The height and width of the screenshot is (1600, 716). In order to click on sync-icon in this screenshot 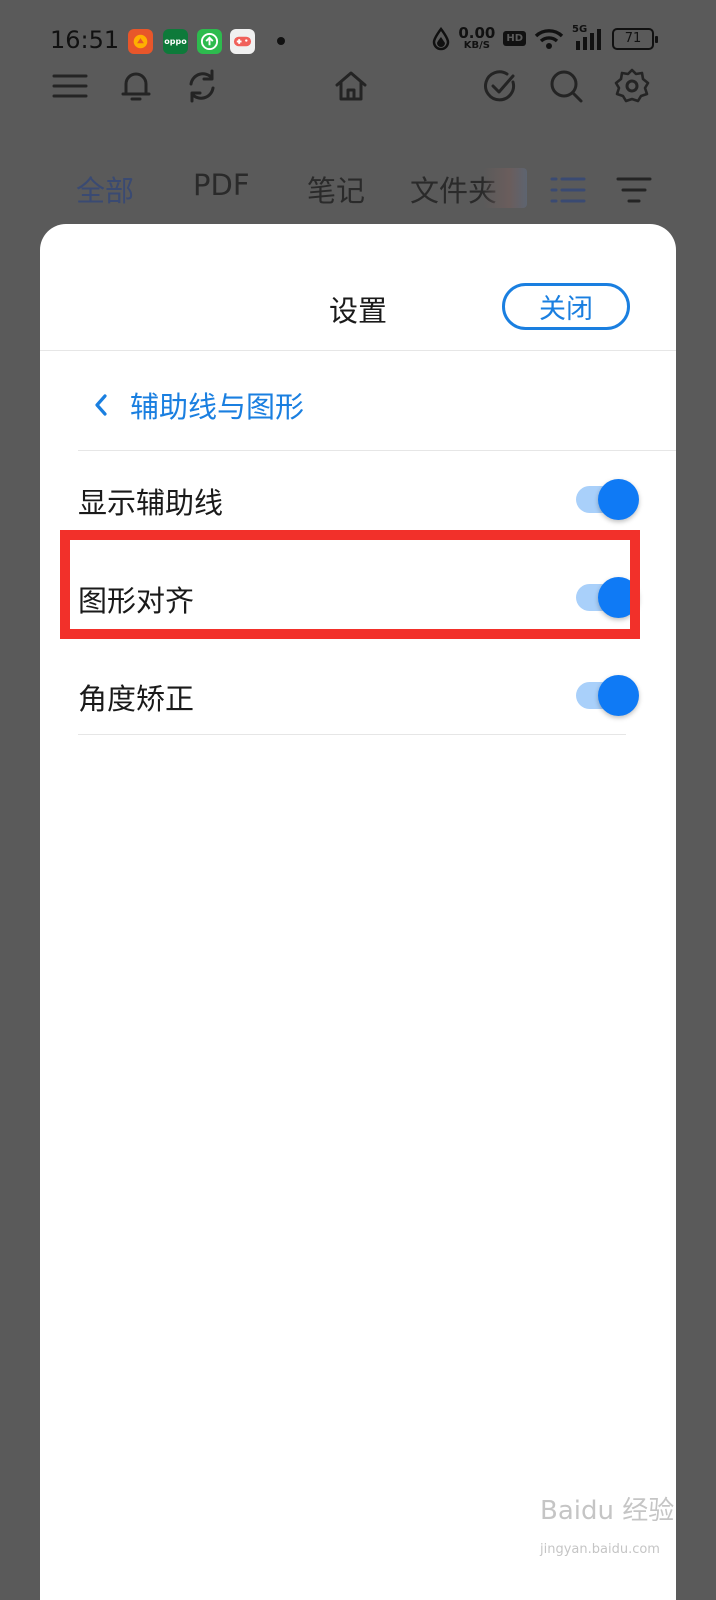, I will do `click(202, 86)`.